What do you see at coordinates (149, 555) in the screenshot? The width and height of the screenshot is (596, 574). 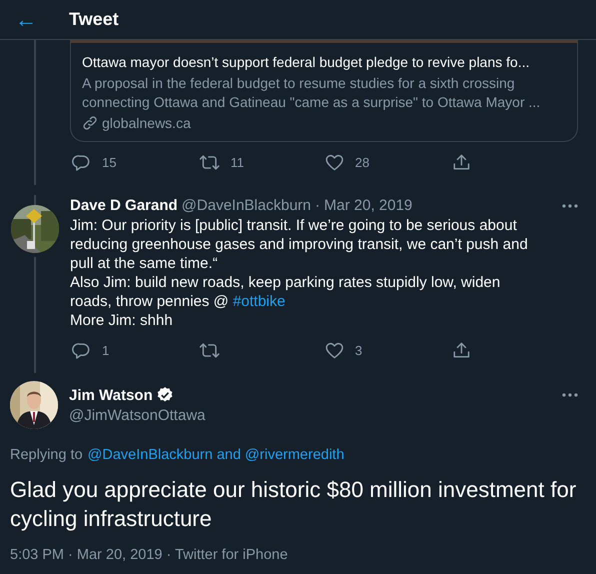 I see `tweet-meta: 5:03 PM · Mar 20, 2019 · Twitter for iPhone` at bounding box center [149, 555].